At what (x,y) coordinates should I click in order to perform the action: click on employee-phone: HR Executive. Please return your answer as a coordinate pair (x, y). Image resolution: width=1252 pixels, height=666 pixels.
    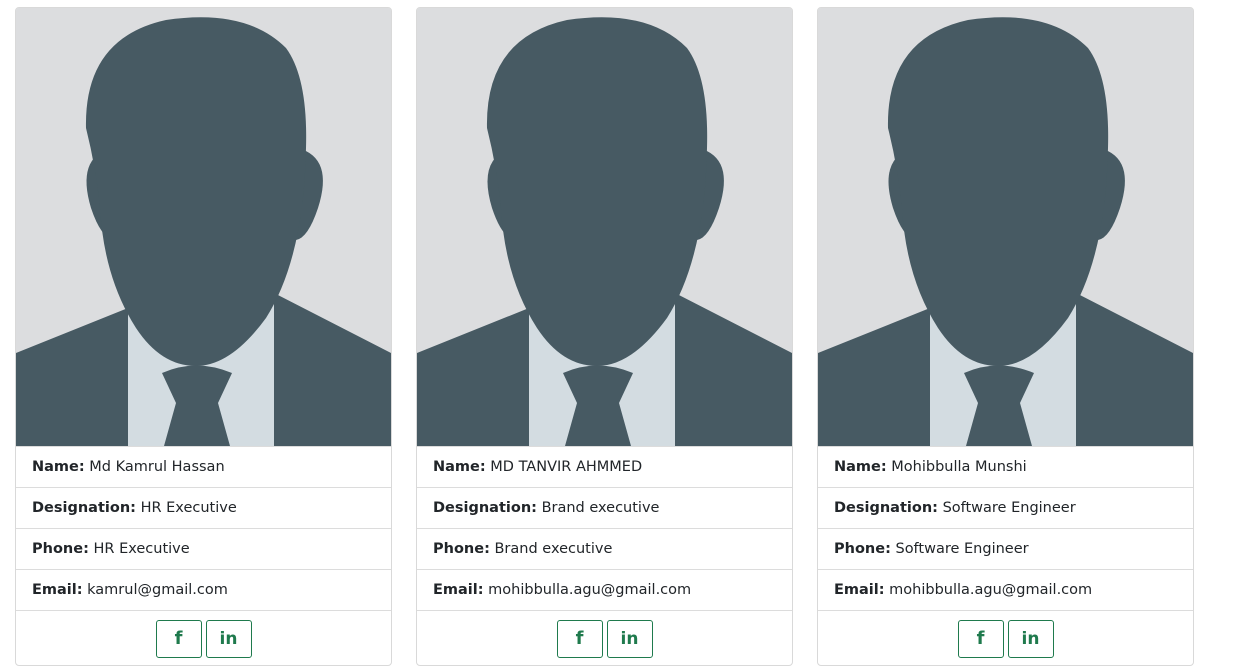
    Looking at the image, I should click on (141, 549).